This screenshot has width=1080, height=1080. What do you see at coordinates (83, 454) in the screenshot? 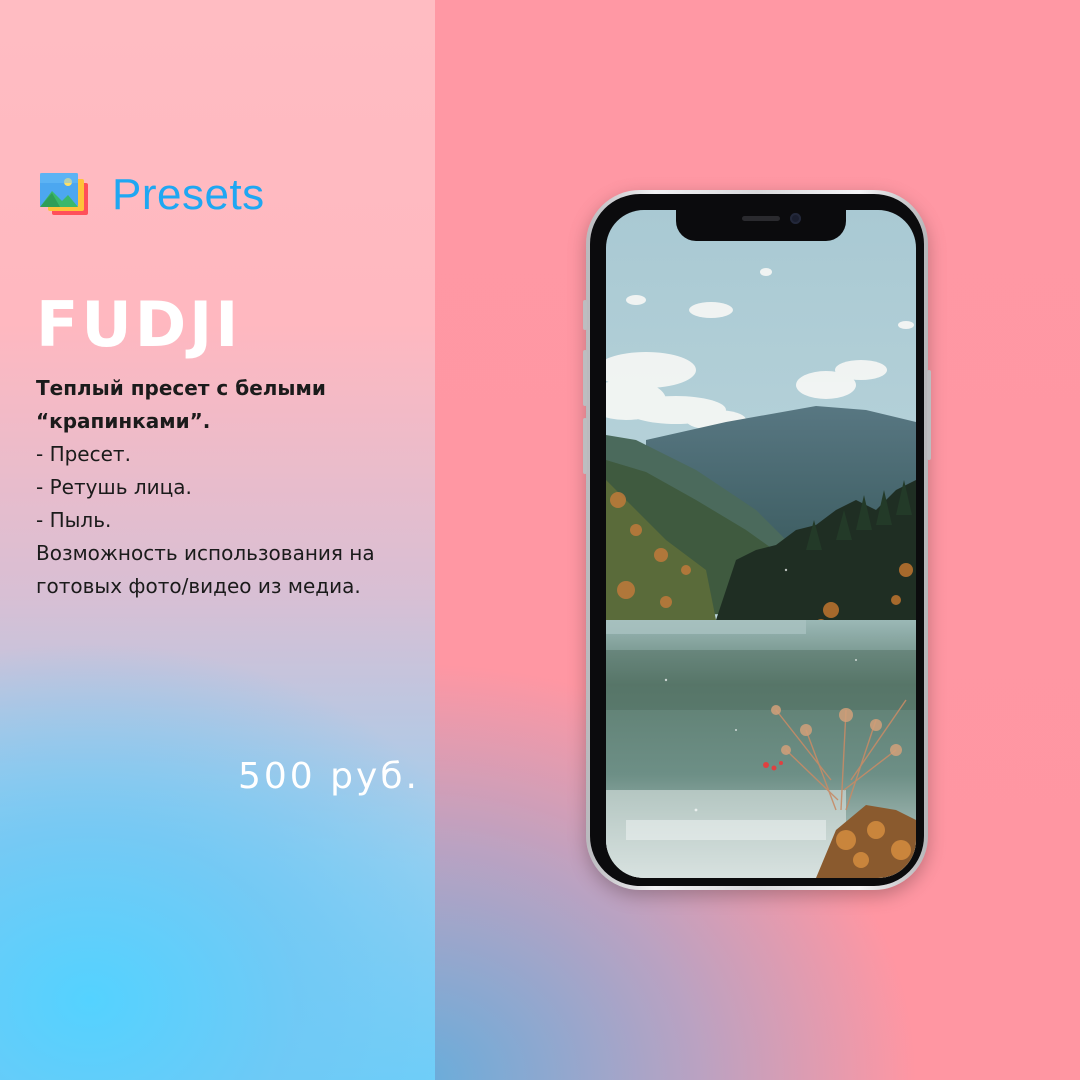
I see `feature-item: - Пресет.` at bounding box center [83, 454].